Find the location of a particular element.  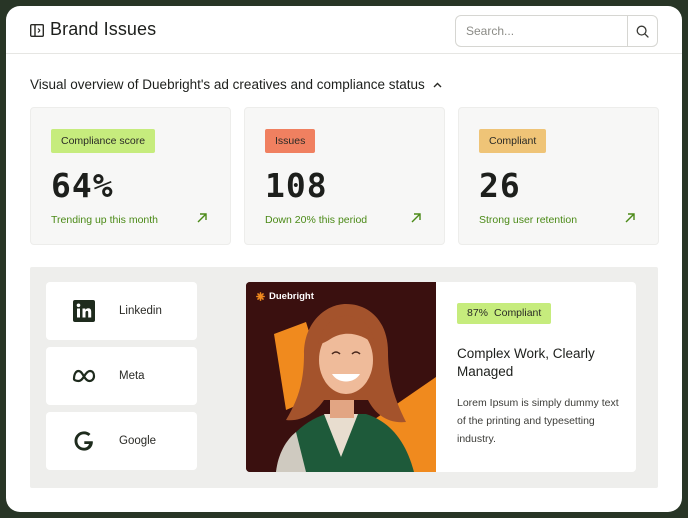

compliance-label: Compliant is located at coordinates (518, 313).